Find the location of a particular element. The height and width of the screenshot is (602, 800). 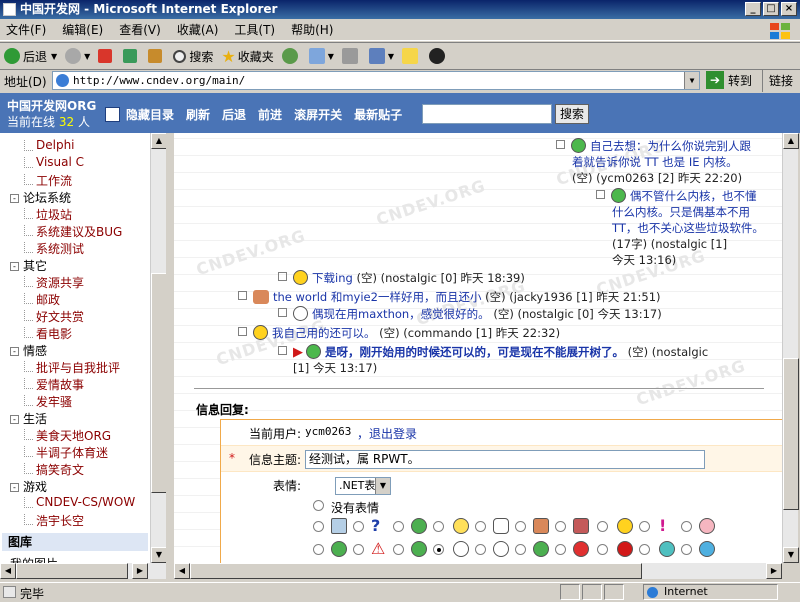

sidebar-item-system-test: 系统测试 is located at coordinates (54, 248).